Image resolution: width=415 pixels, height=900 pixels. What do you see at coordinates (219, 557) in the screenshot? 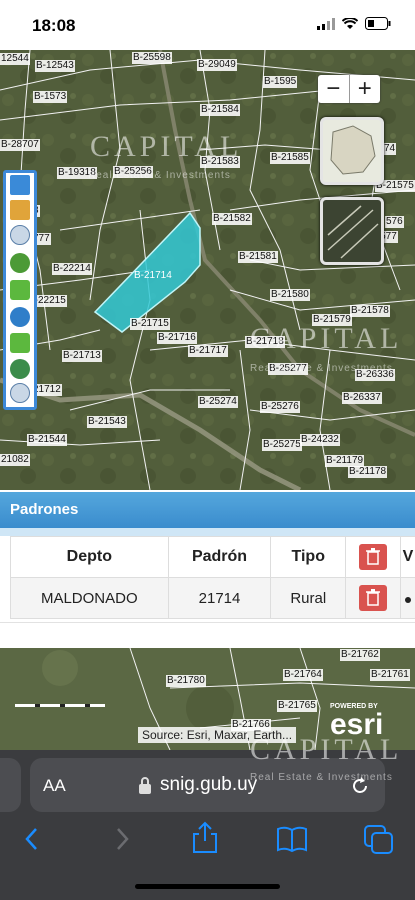
I see `column-header-padron: Padrón` at bounding box center [219, 557].